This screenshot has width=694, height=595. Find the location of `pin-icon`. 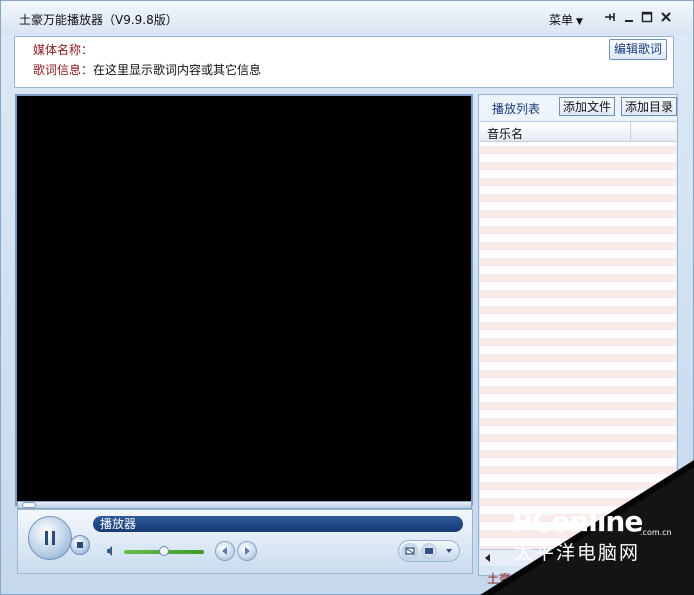

pin-icon is located at coordinates (610, 17).